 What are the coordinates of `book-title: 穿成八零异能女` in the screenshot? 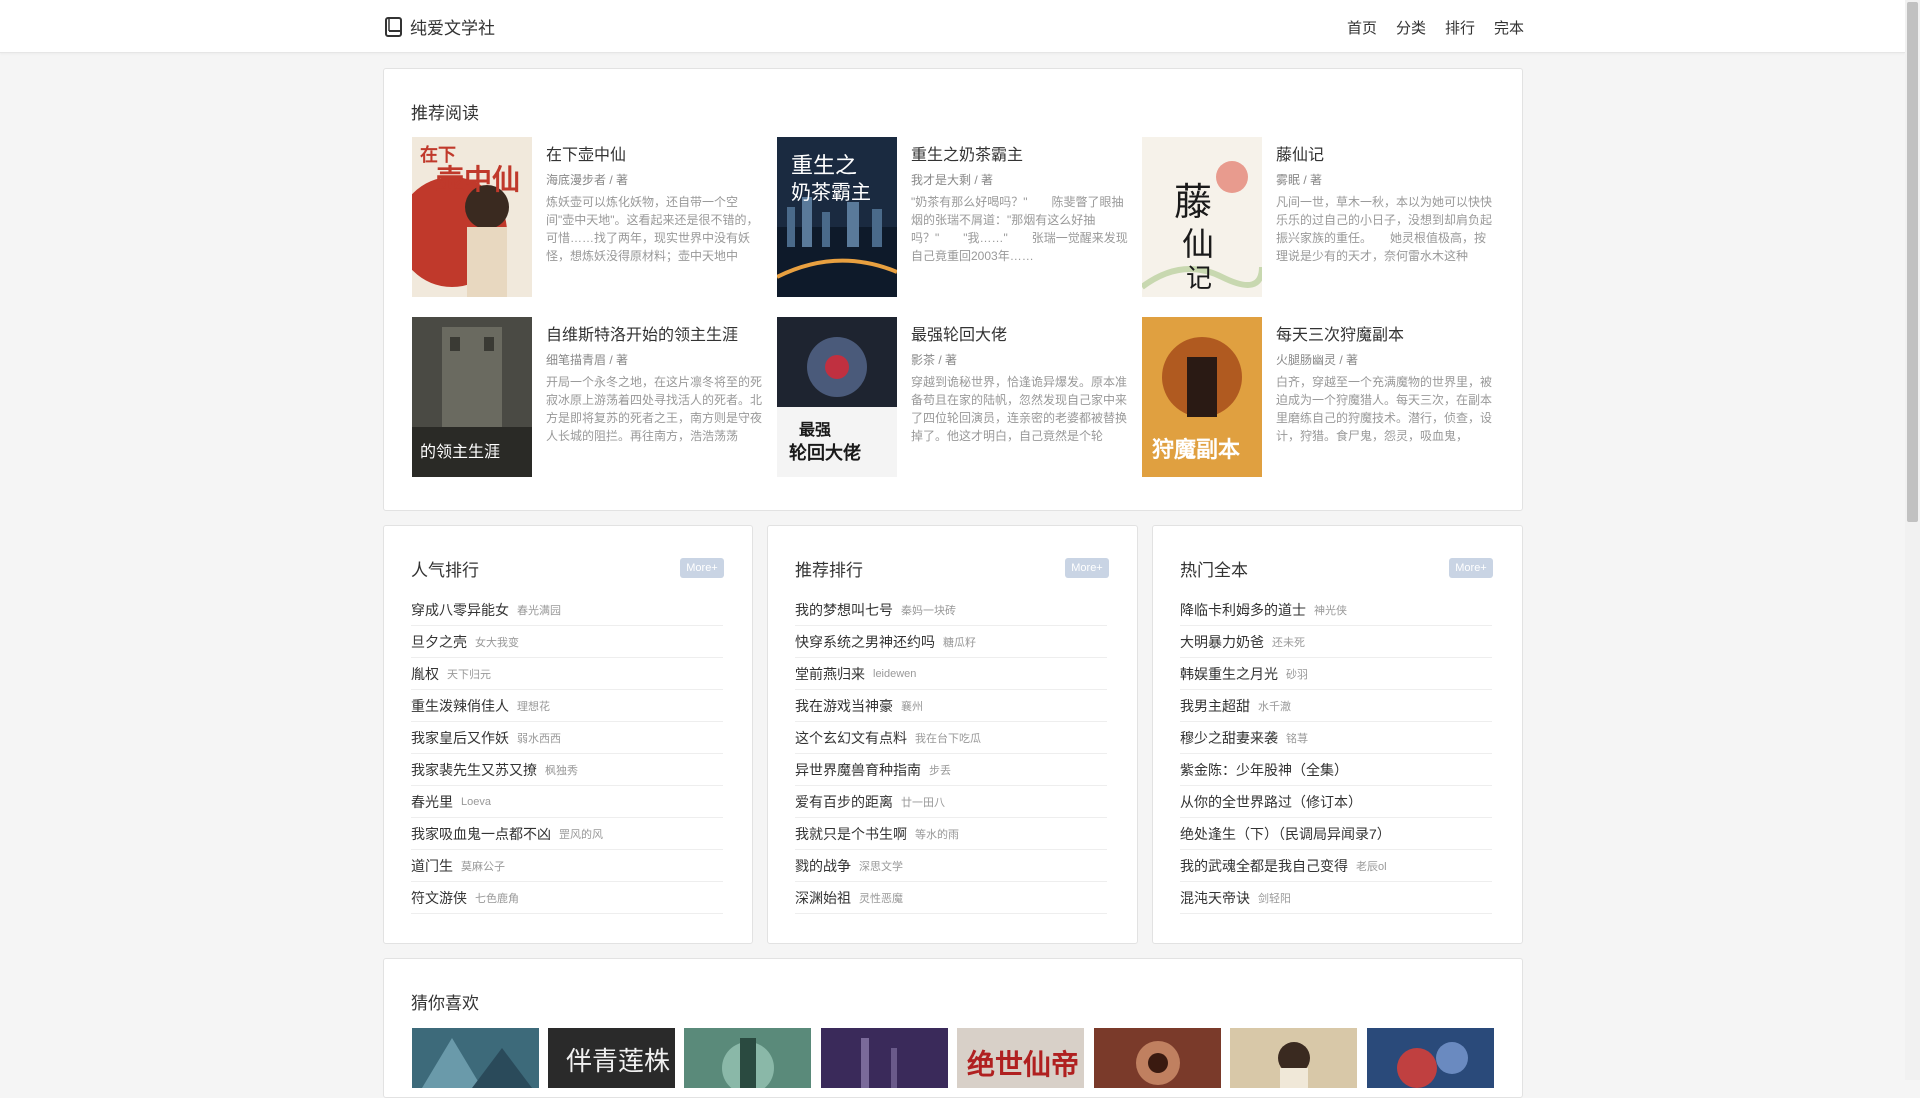 It's located at (460, 610).